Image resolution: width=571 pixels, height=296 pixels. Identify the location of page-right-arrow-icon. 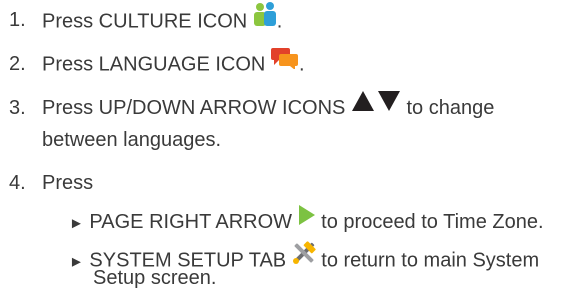
(307, 220).